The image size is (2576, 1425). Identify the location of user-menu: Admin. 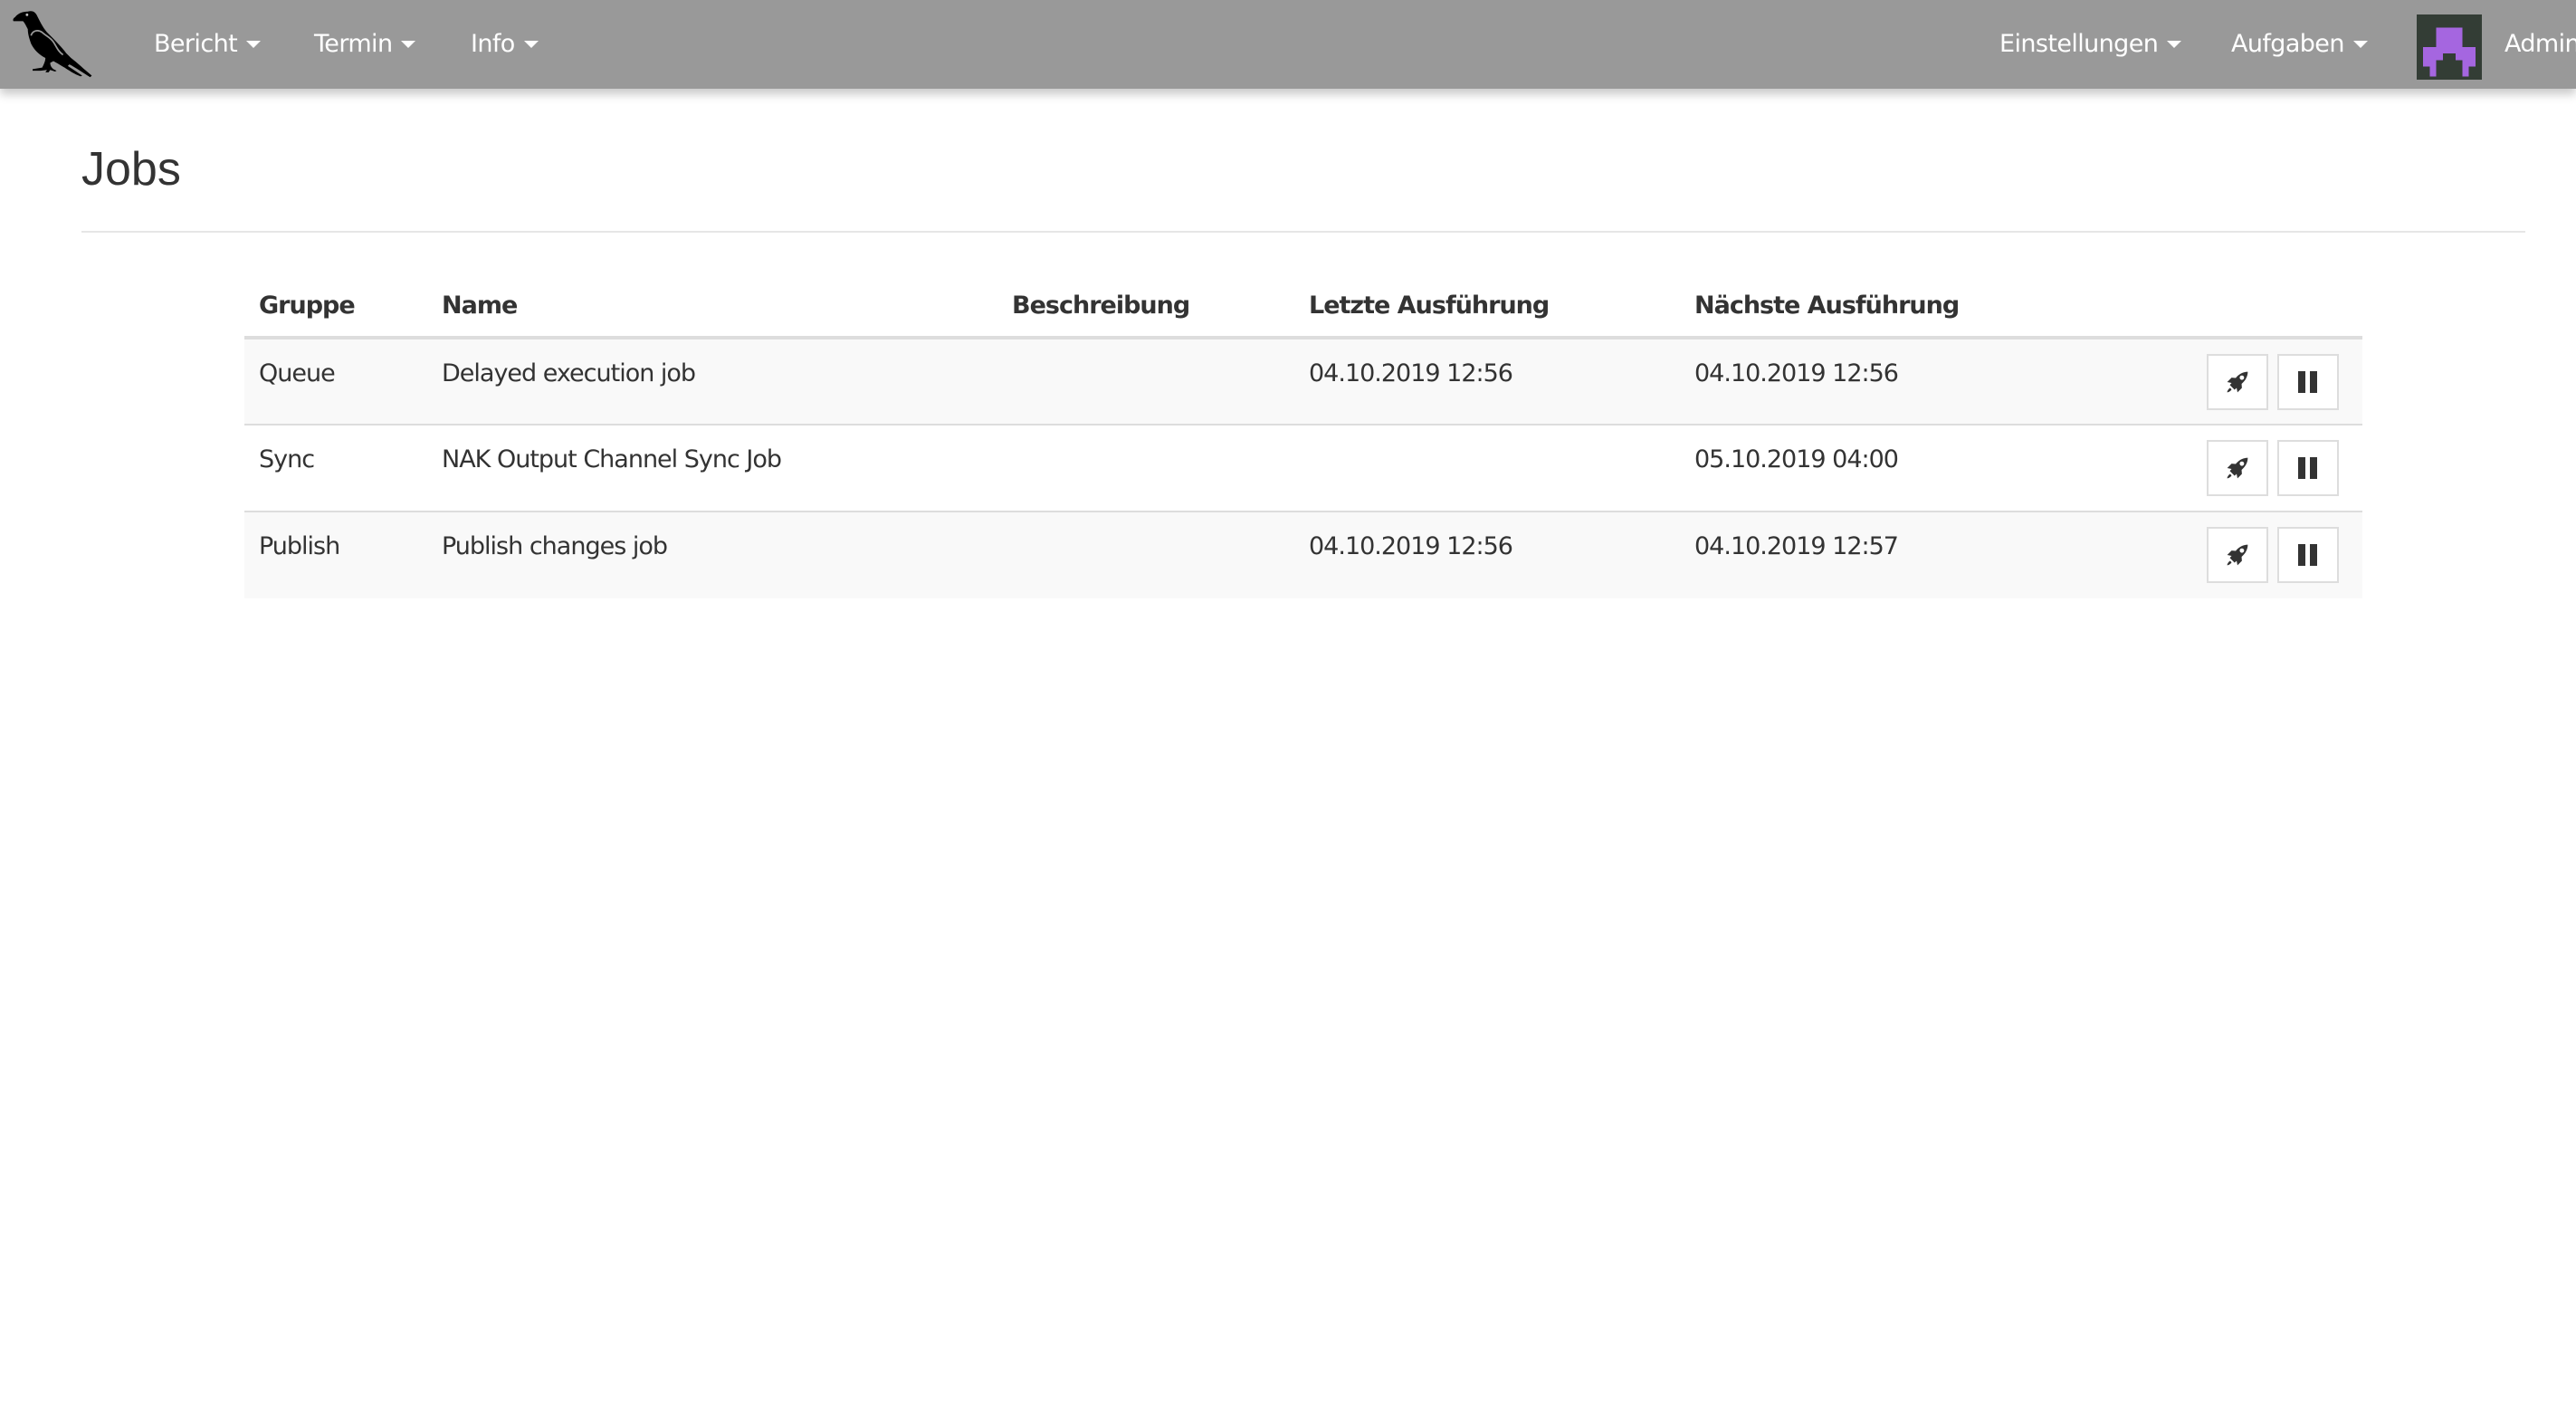
(2540, 44).